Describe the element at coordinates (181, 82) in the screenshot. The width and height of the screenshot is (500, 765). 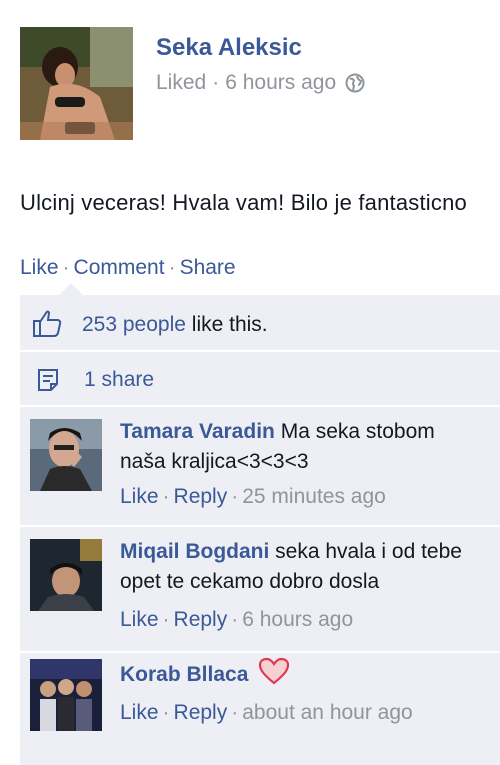
I see `post-meta-label: Liked` at that location.